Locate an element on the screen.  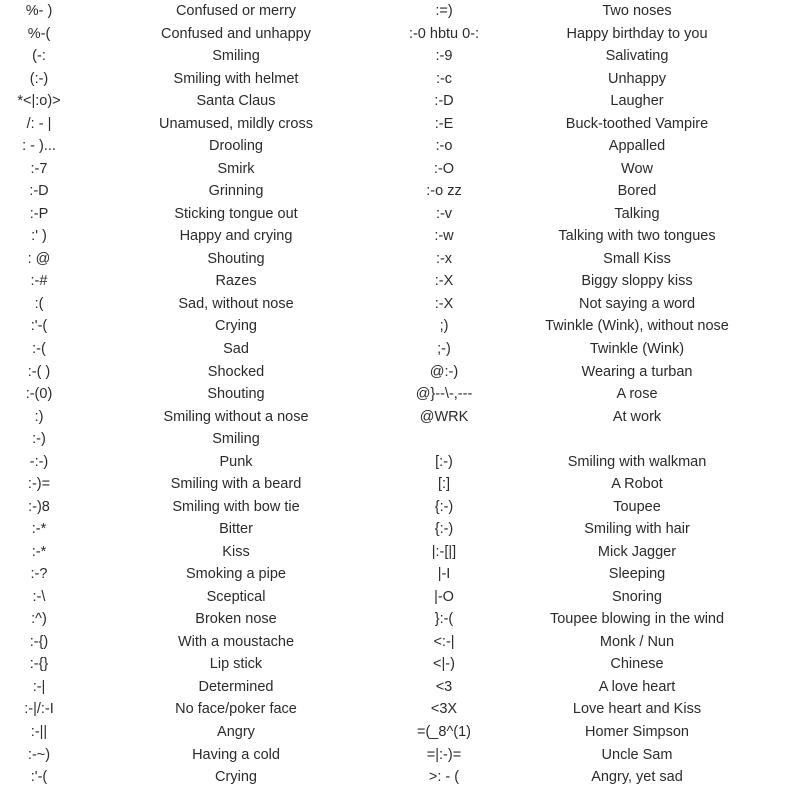
table-row: :' ) Happy and crying is located at coordinates (200, 236).